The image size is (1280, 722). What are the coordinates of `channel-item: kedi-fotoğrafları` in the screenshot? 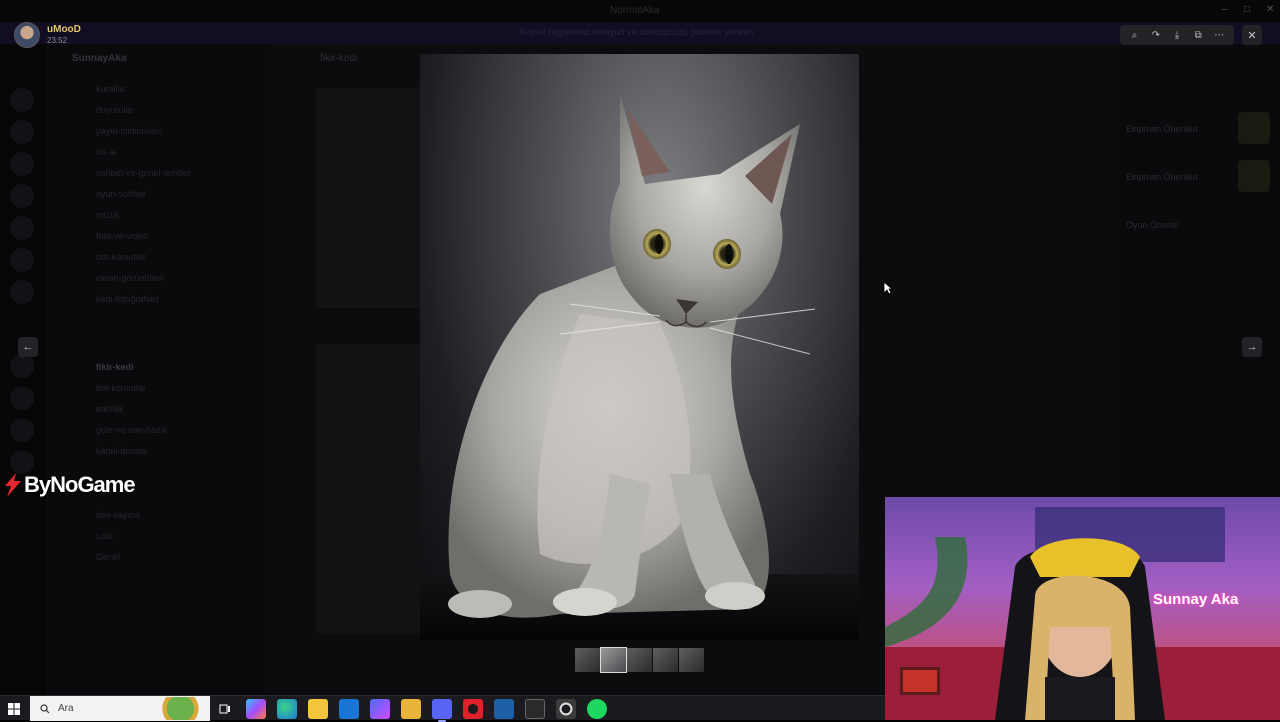 It's located at (127, 299).